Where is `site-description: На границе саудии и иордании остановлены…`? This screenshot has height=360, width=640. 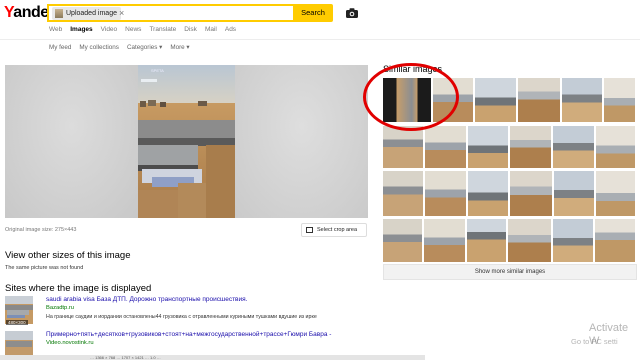
site-description: На границе саудии и иордании остановлены… is located at coordinates (181, 317).